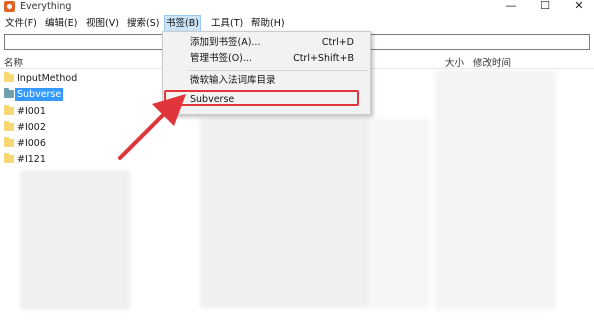 The height and width of the screenshot is (329, 594). What do you see at coordinates (266, 43) in the screenshot?
I see `menu-add-bookmark: 添加到书签(A)... Ctrl+D` at bounding box center [266, 43].